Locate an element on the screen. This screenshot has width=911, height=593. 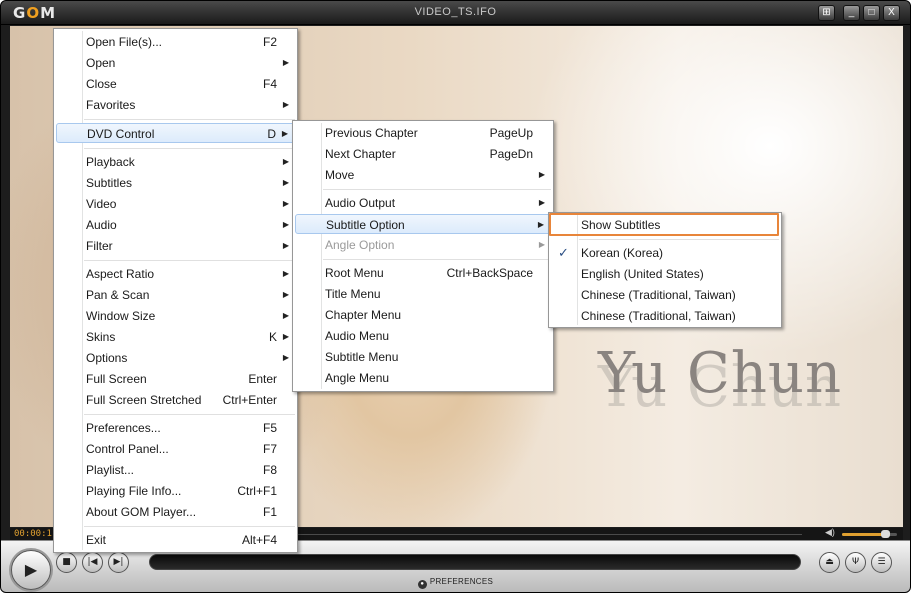
title-bar: GOM VIDEO_TS.IFO ⊞ _ □ X is located at coordinates (455, 13).